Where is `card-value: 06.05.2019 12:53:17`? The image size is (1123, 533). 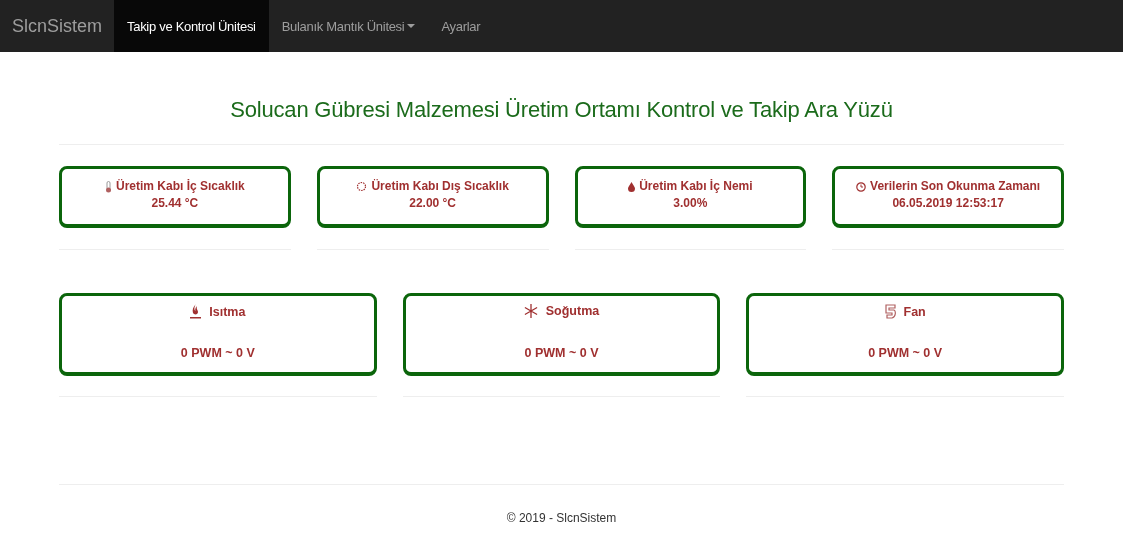 card-value: 06.05.2019 12:53:17 is located at coordinates (948, 203).